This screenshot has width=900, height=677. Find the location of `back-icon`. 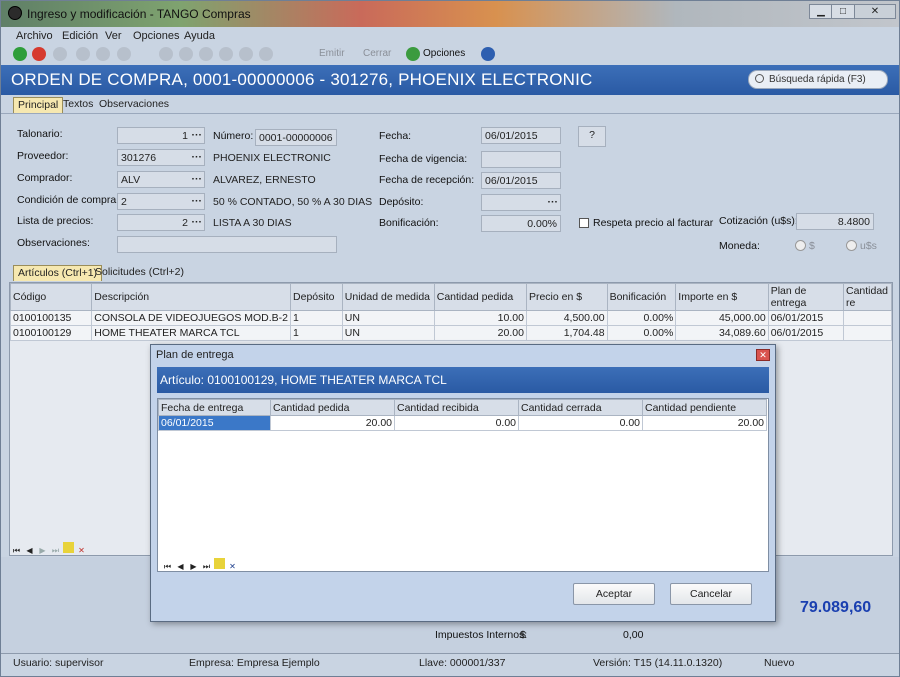

back-icon is located at coordinates (103, 54).